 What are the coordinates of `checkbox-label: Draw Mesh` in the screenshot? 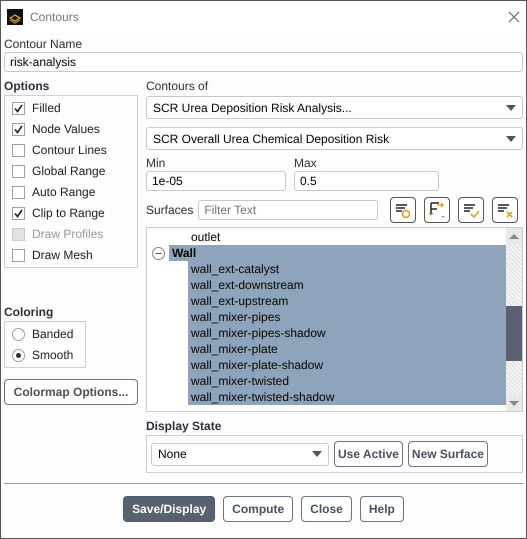 It's located at (62, 255).